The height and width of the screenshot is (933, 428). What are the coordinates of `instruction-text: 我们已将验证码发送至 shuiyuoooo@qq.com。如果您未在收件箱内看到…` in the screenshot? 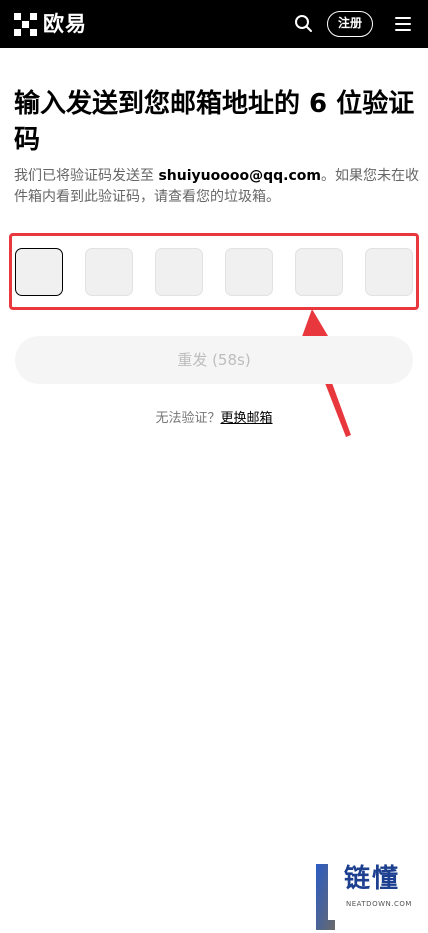 It's located at (216, 187).